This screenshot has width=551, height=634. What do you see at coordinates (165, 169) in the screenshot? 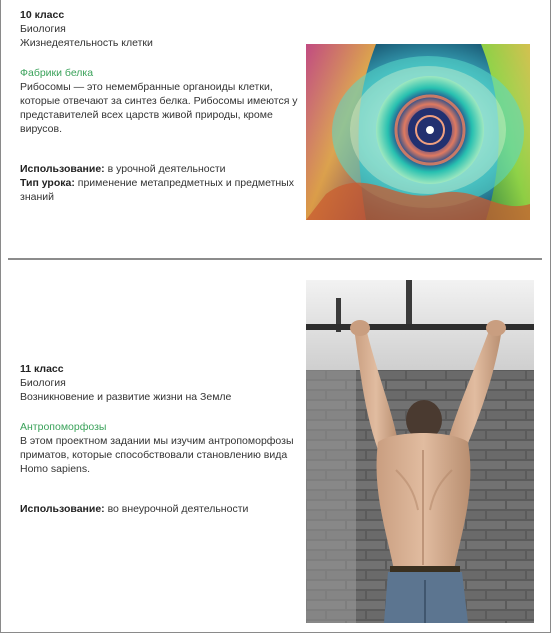
I see `usage-value: в урочной деятельности` at bounding box center [165, 169].